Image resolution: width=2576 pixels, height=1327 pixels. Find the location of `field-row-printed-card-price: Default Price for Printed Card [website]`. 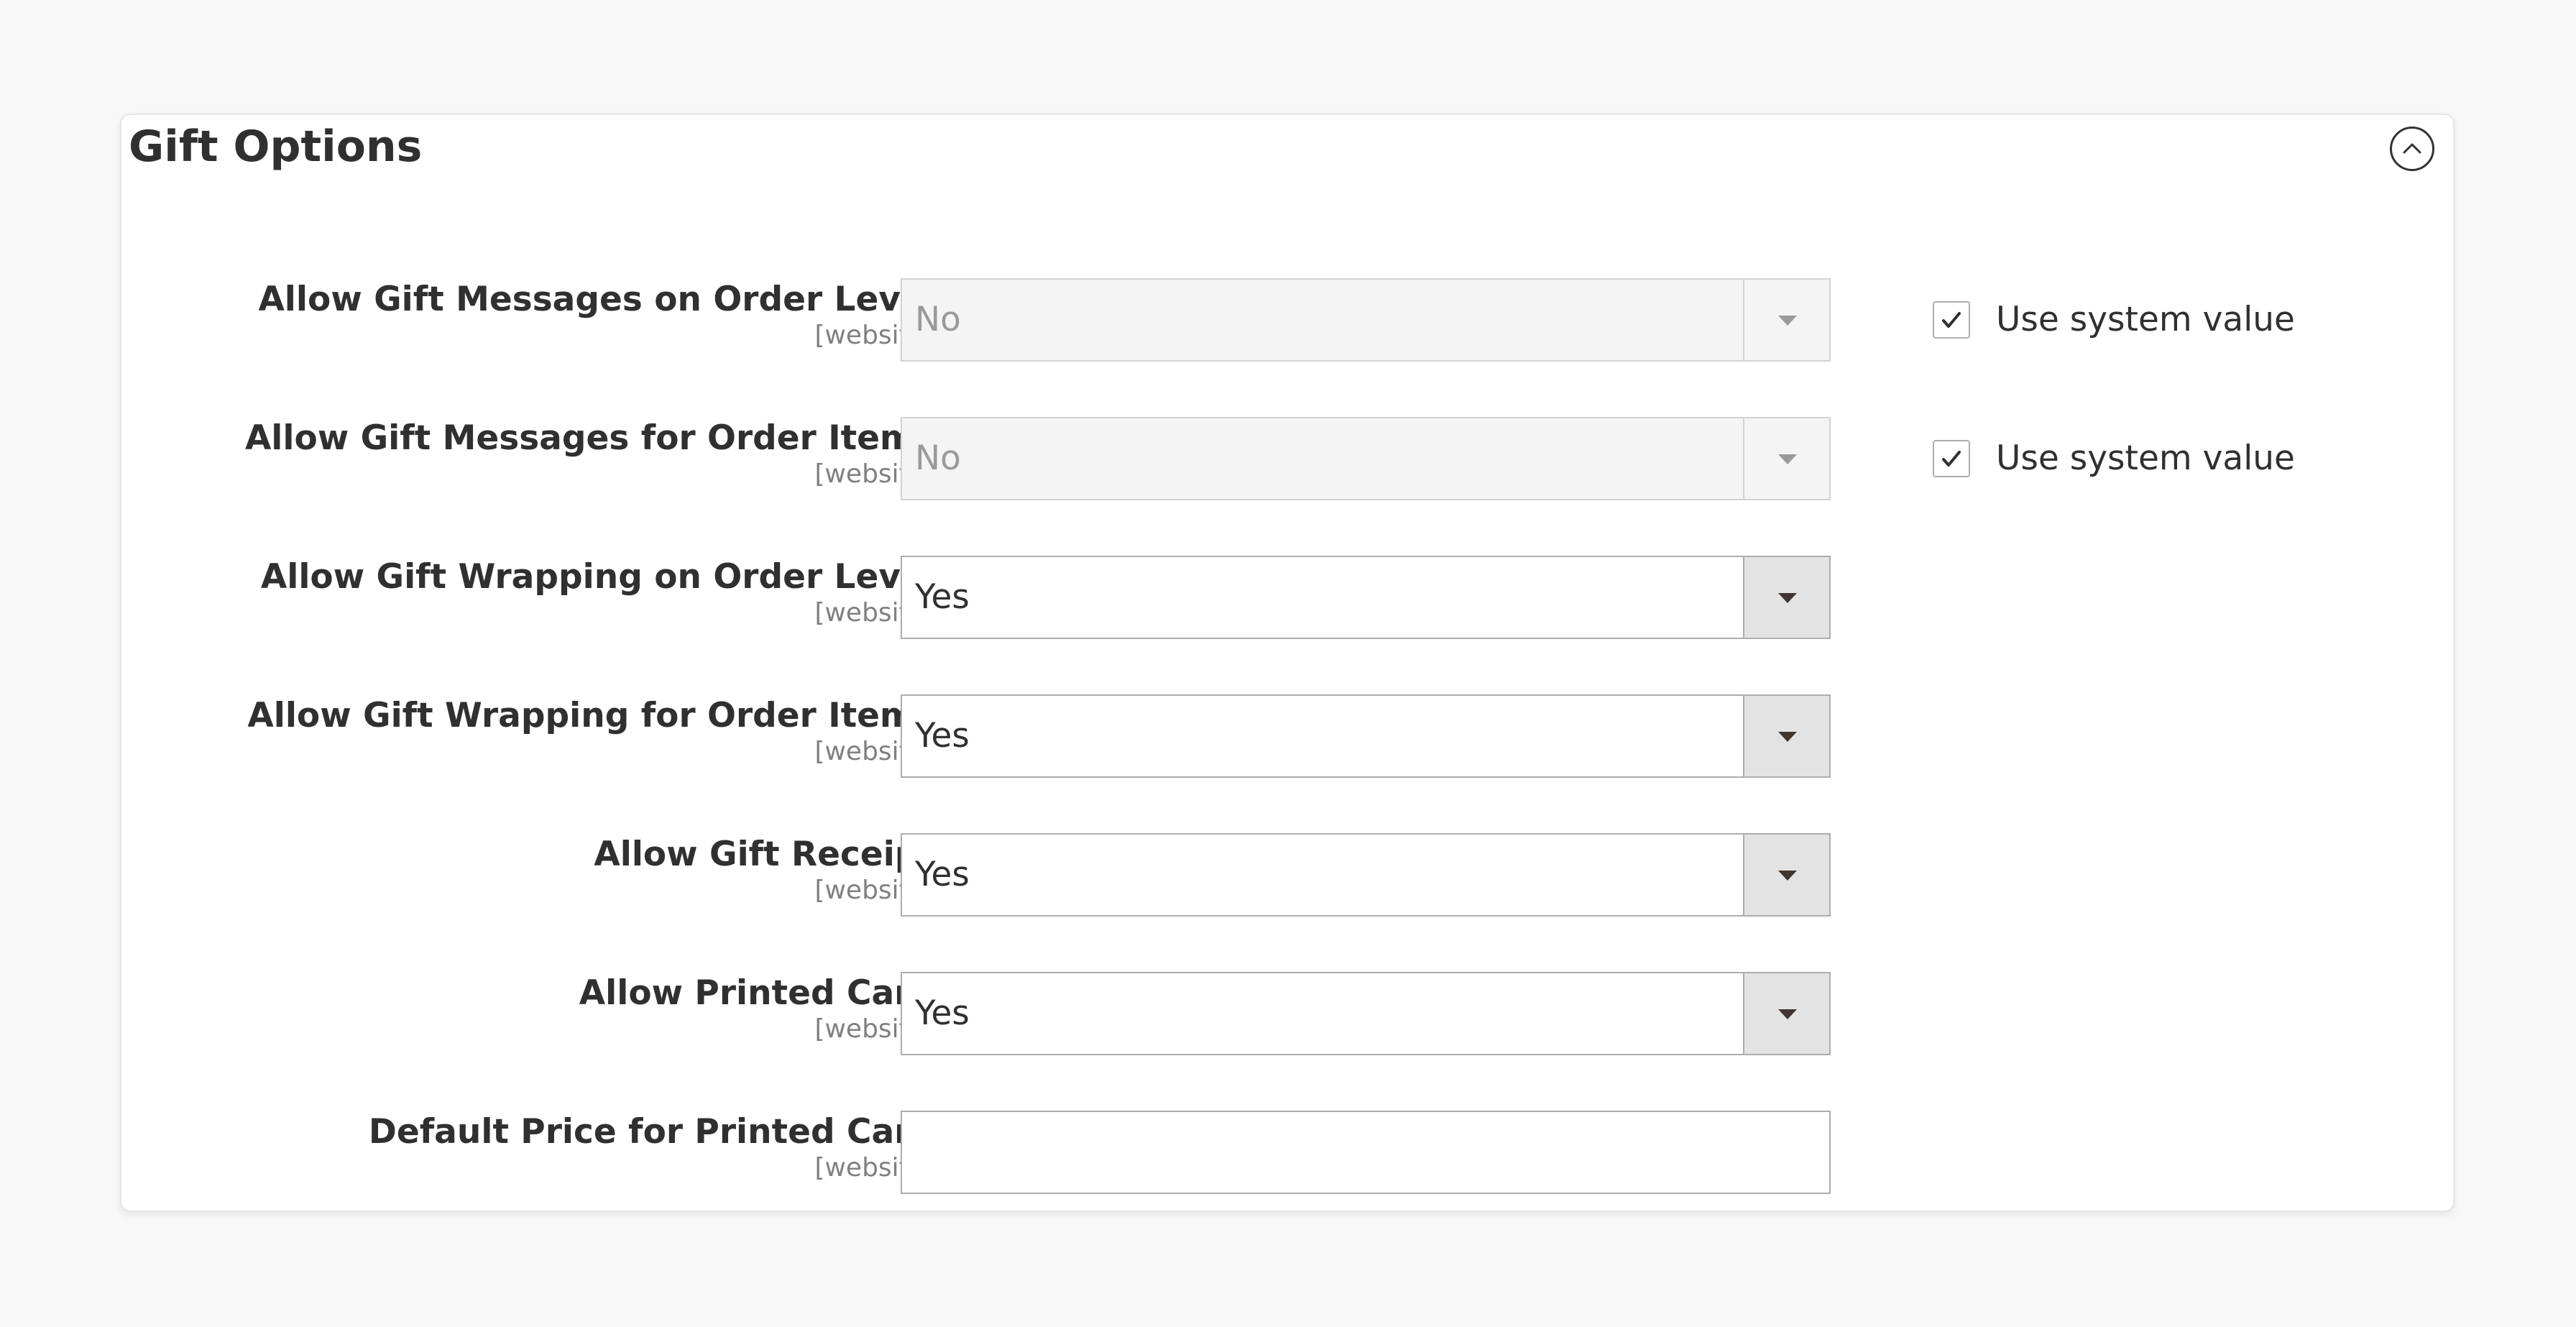

field-row-printed-card-price: Default Price for Printed Card [website] is located at coordinates (1287, 1152).